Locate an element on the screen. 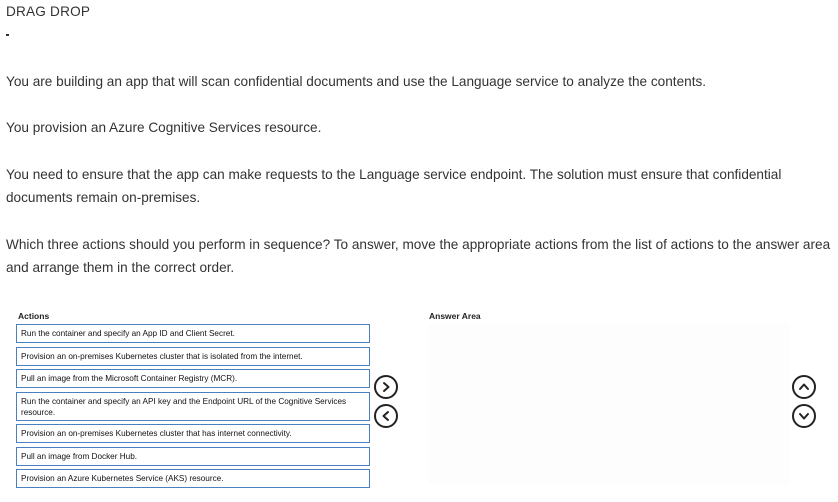 This screenshot has width=838, height=502. chevron-left-icon is located at coordinates (385, 416).